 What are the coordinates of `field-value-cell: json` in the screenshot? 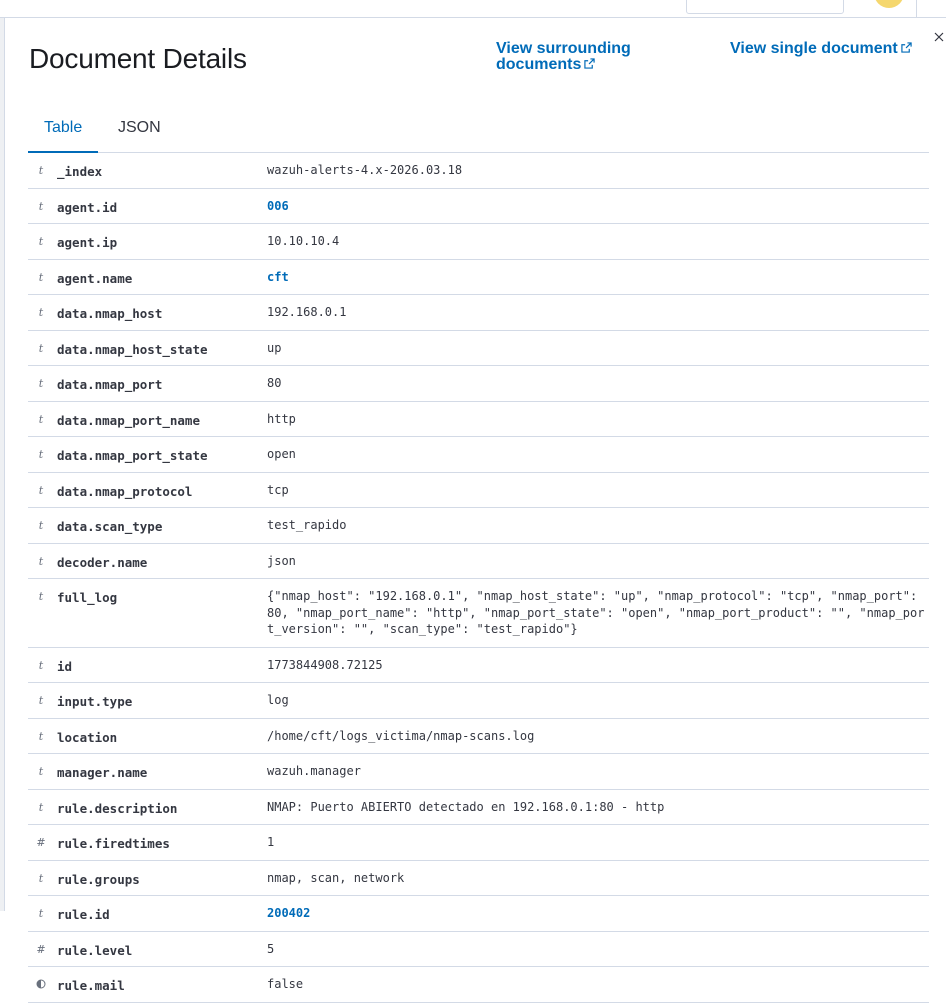 It's located at (598, 561).